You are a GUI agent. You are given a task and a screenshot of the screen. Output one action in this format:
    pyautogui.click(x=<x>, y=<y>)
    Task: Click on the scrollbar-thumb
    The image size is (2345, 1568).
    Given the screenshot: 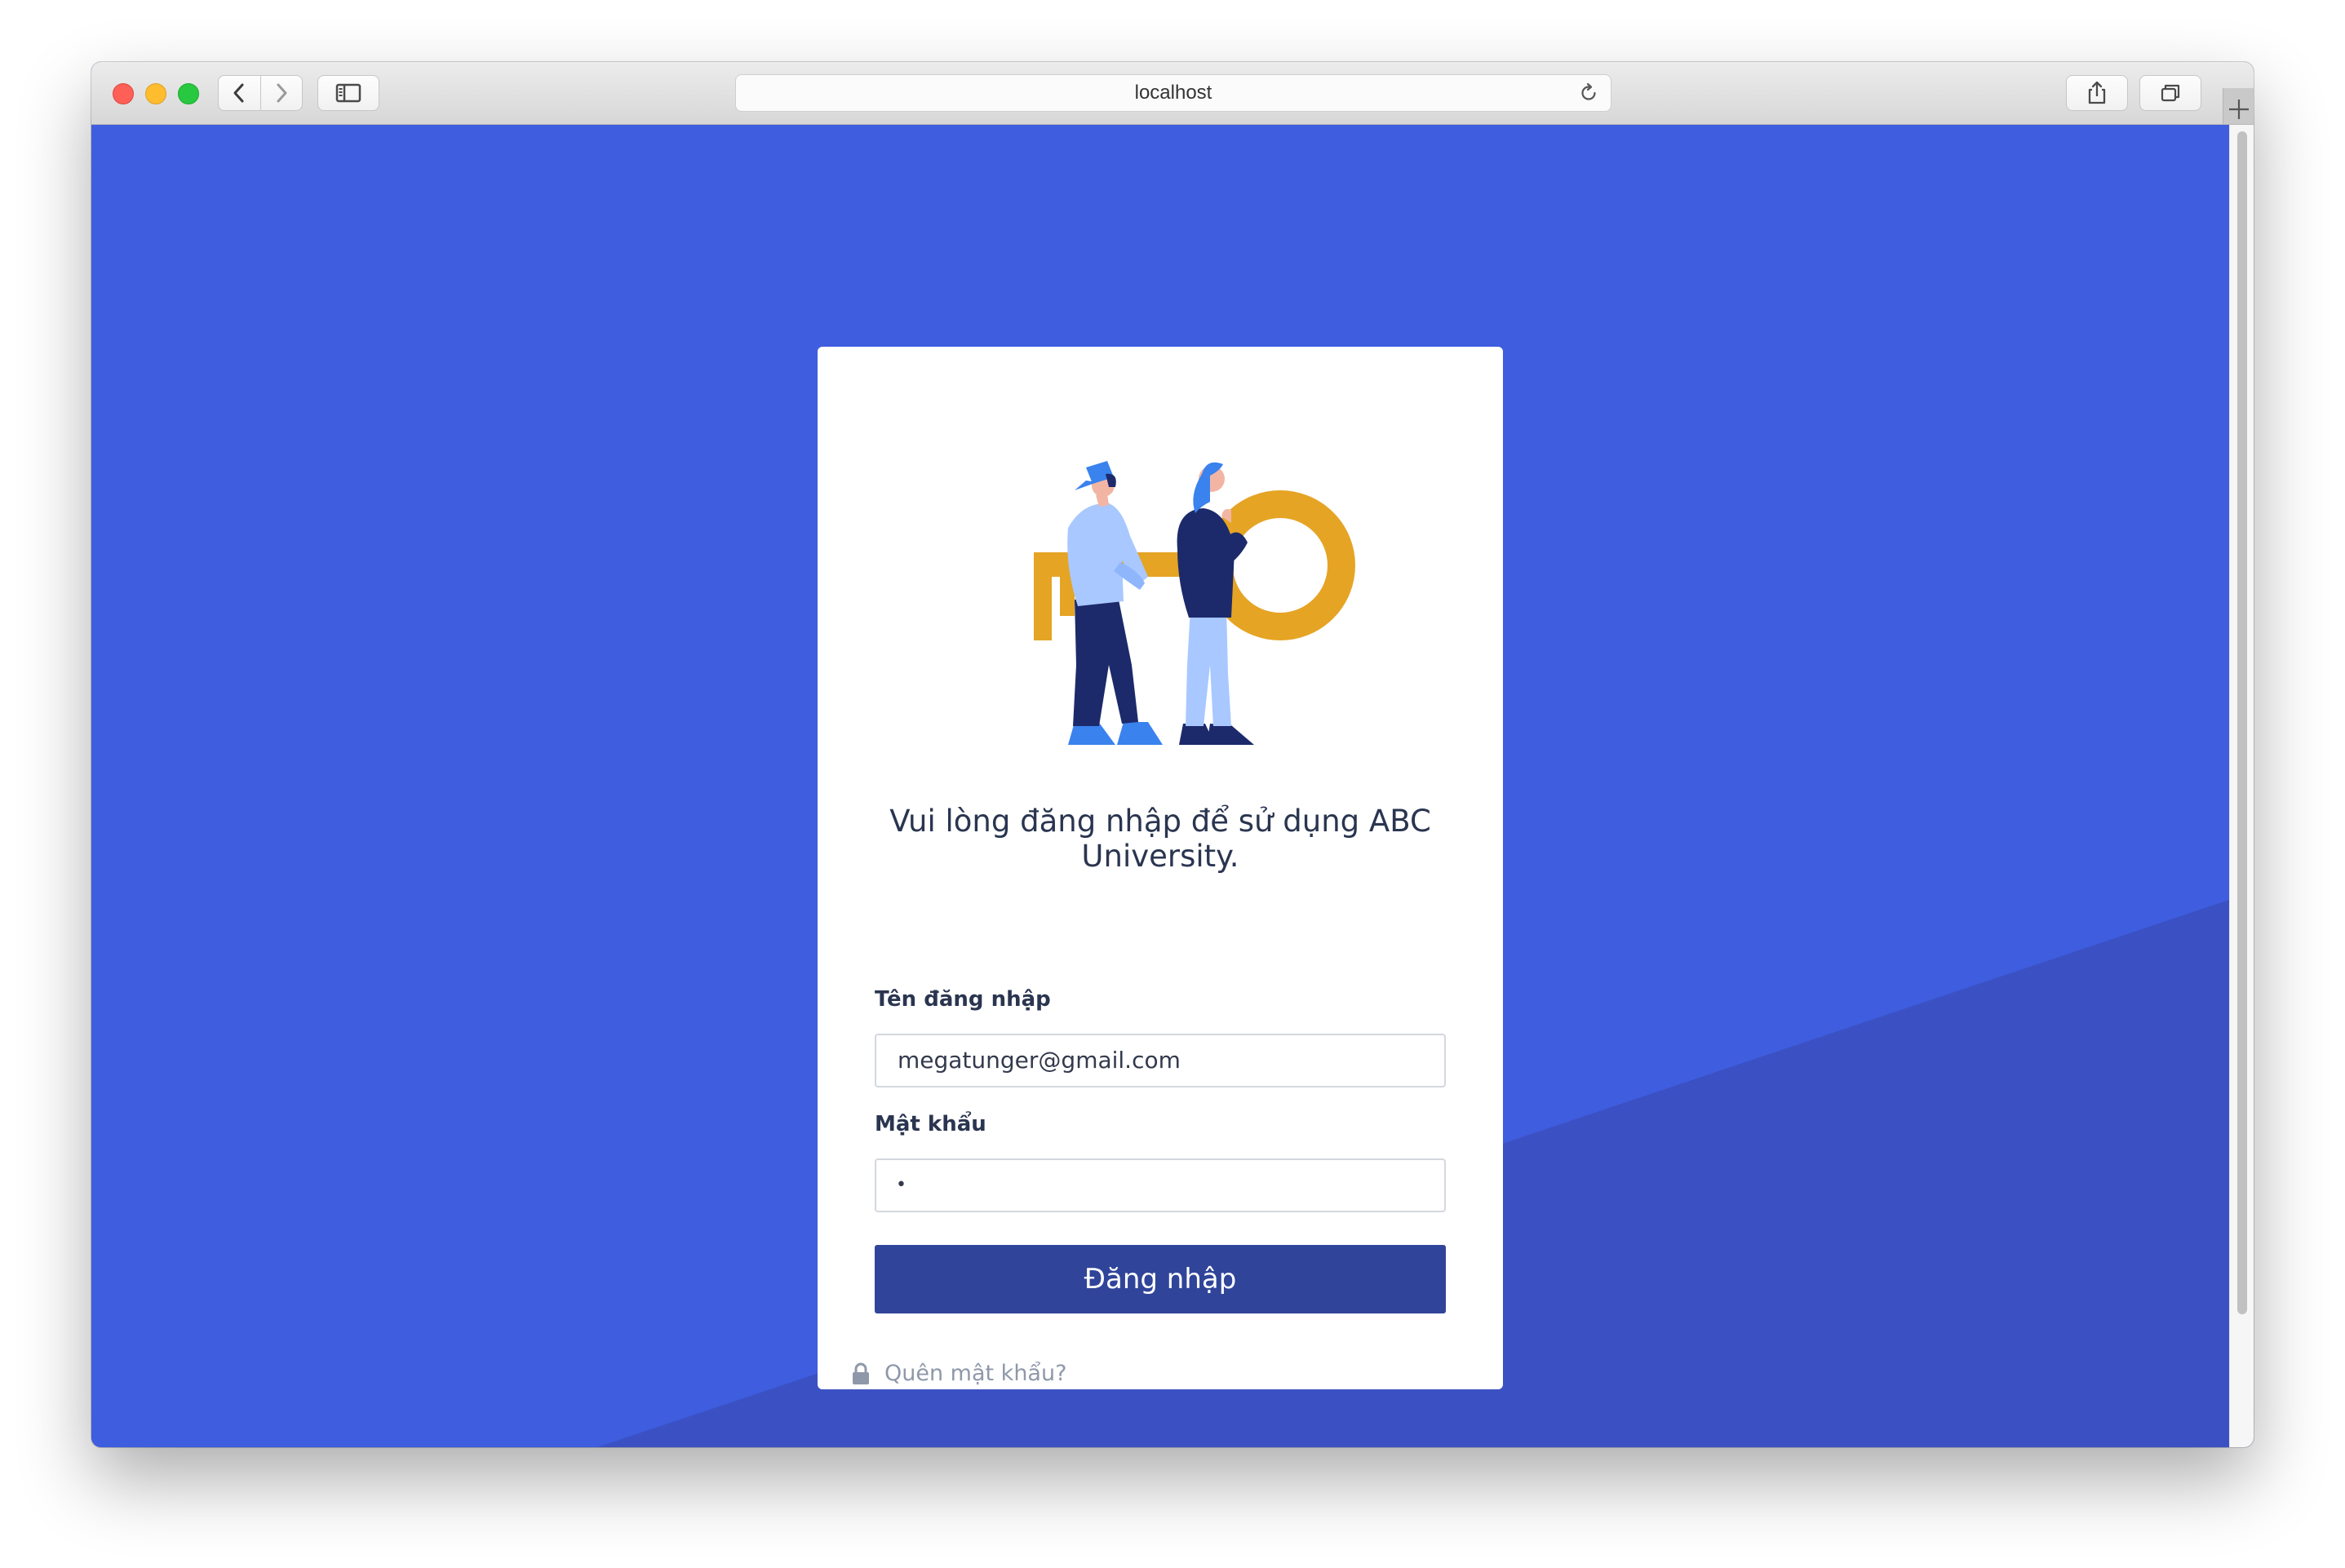 What is the action you would take?
    pyautogui.click(x=2242, y=722)
    